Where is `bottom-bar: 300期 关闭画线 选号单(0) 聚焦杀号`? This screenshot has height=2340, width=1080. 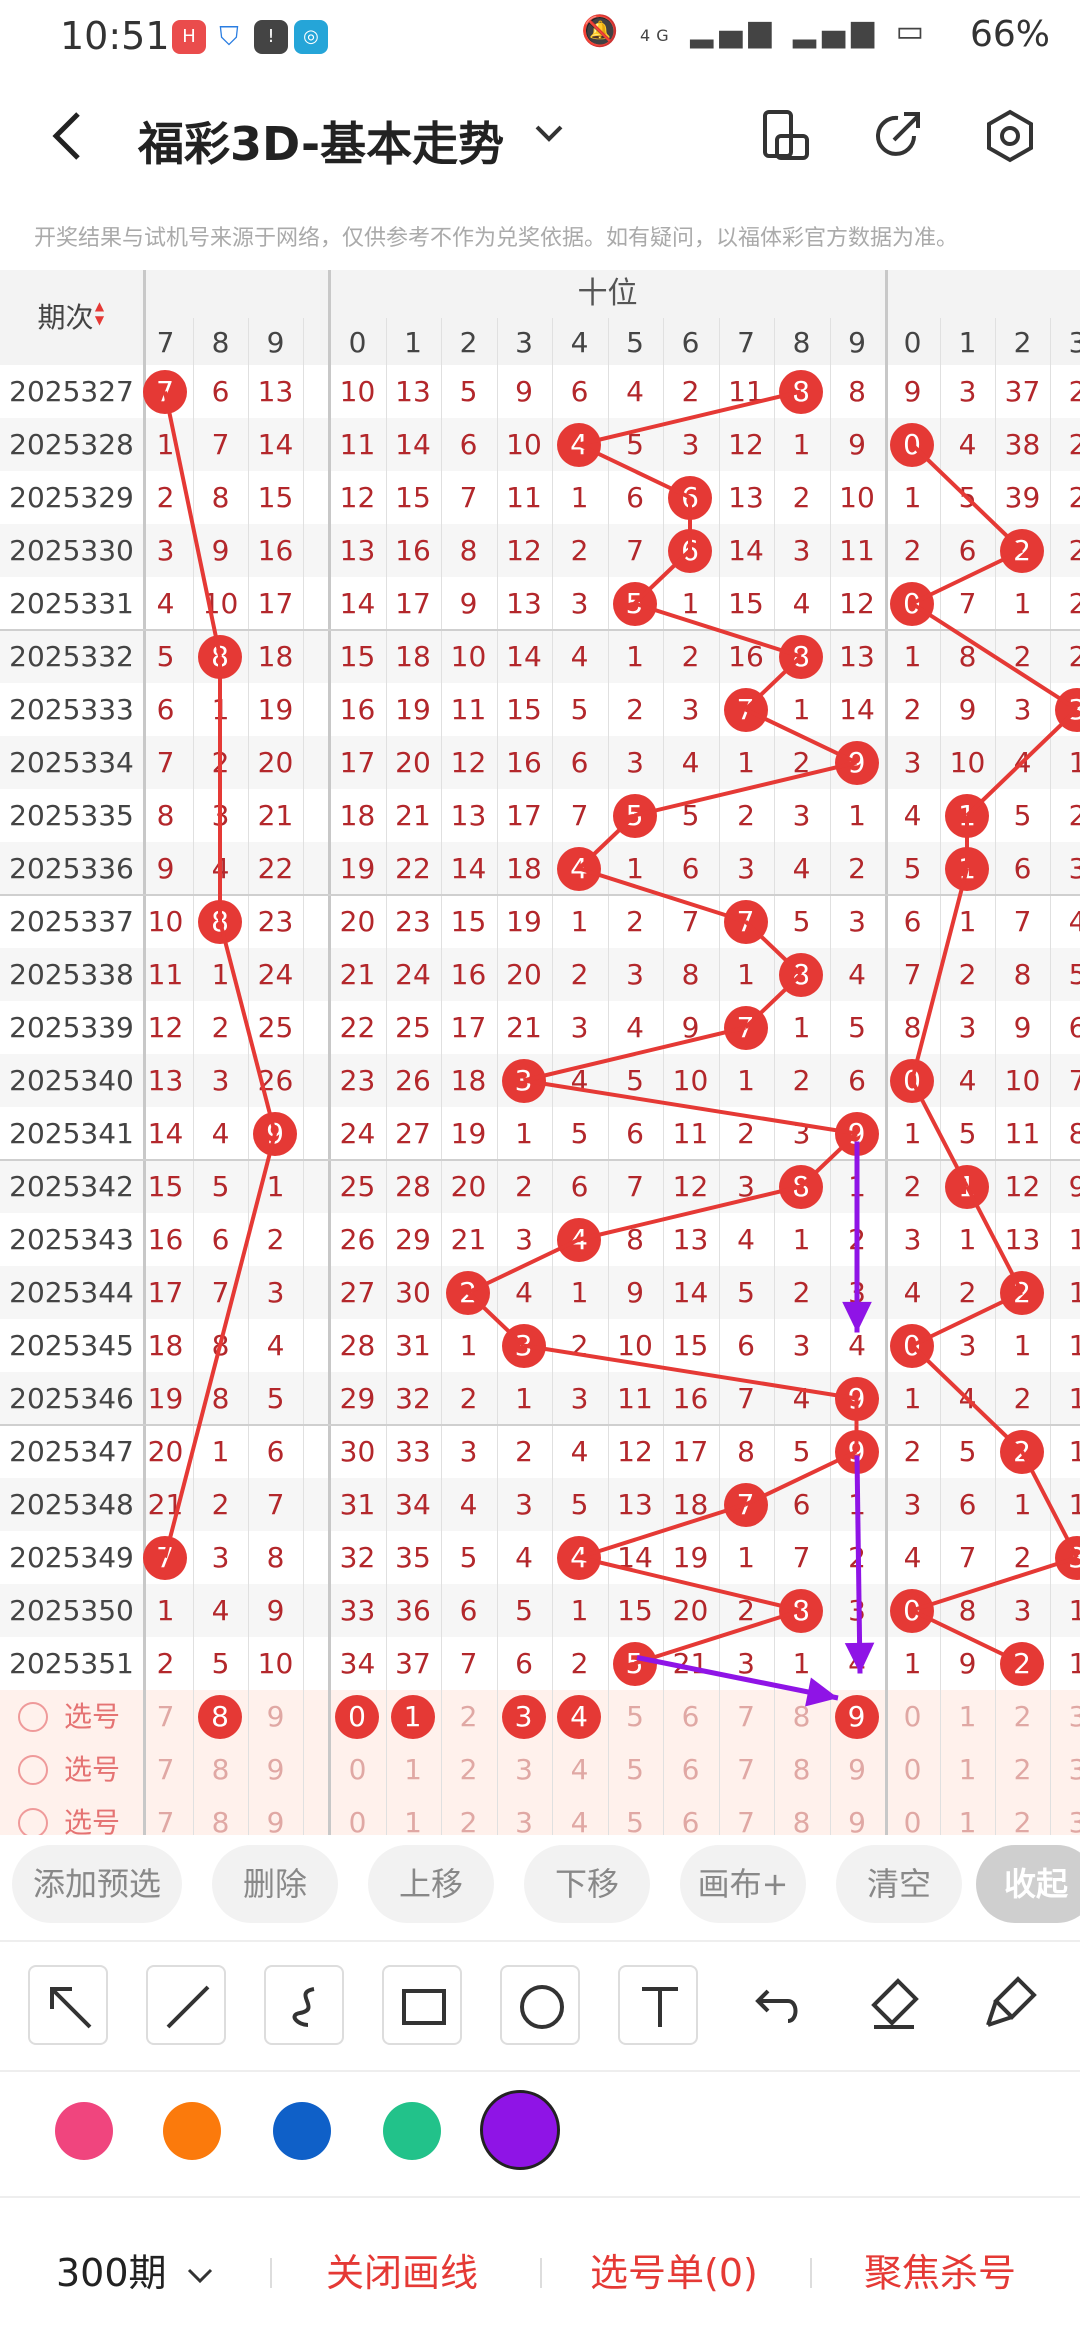
bottom-bar: 300期 关闭画线 选号单(0) 聚焦杀号 is located at coordinates (540, 2269).